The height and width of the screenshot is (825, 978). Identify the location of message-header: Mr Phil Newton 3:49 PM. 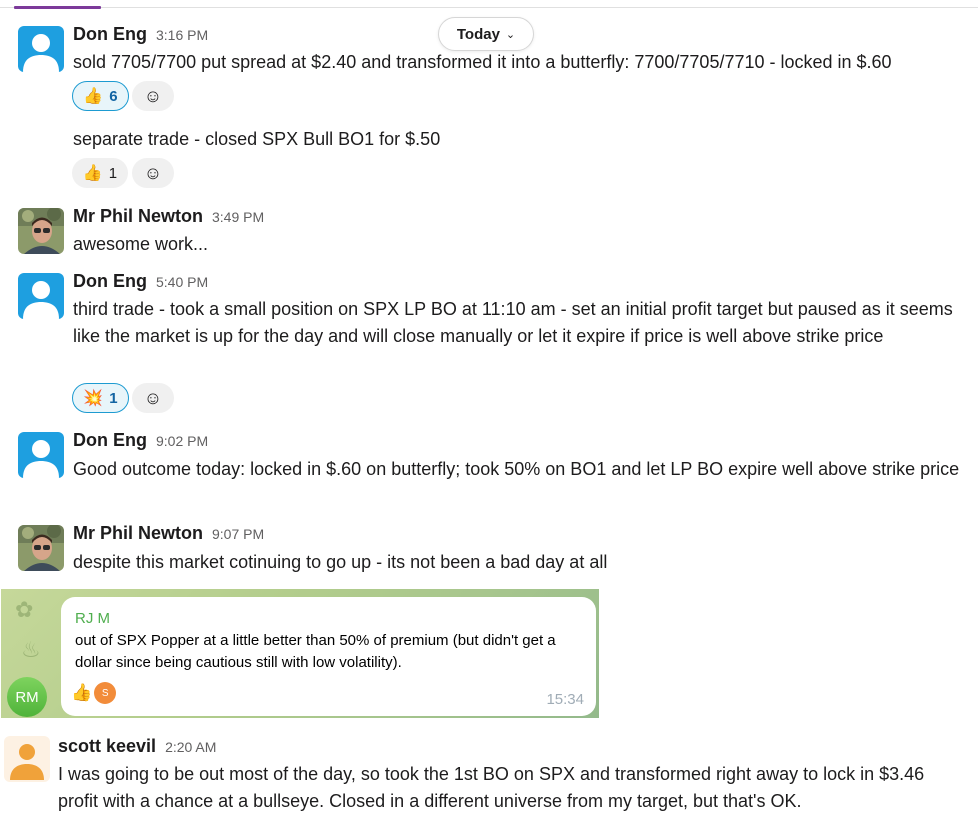
(168, 216).